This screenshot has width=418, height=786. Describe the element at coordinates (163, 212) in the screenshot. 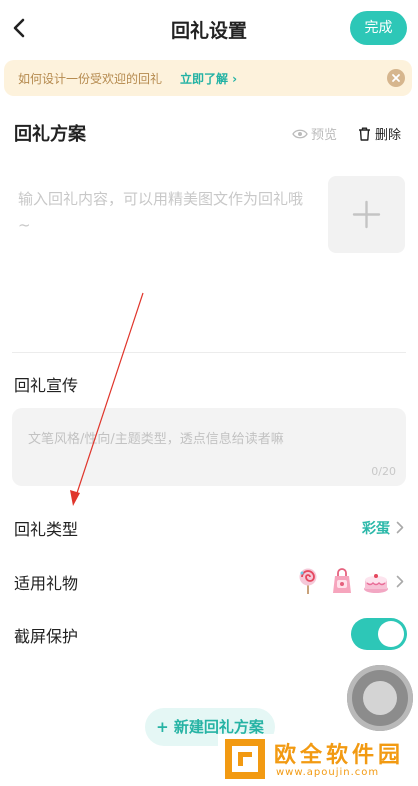

I see `gift-content-input: 输入回礼内容，可以用精美图文作为回礼哦~` at that location.